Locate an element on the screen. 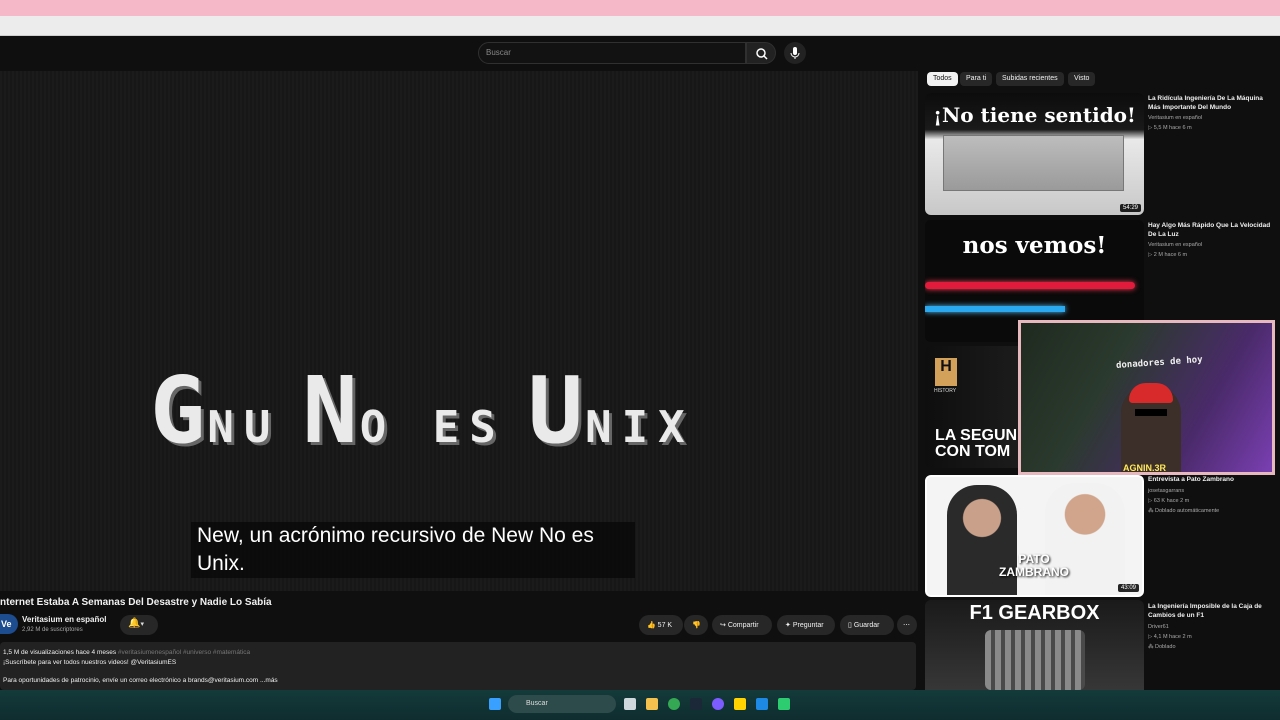 This screenshot has height=720, width=1280. thumbs-up-icon: 👍 is located at coordinates (651, 625).